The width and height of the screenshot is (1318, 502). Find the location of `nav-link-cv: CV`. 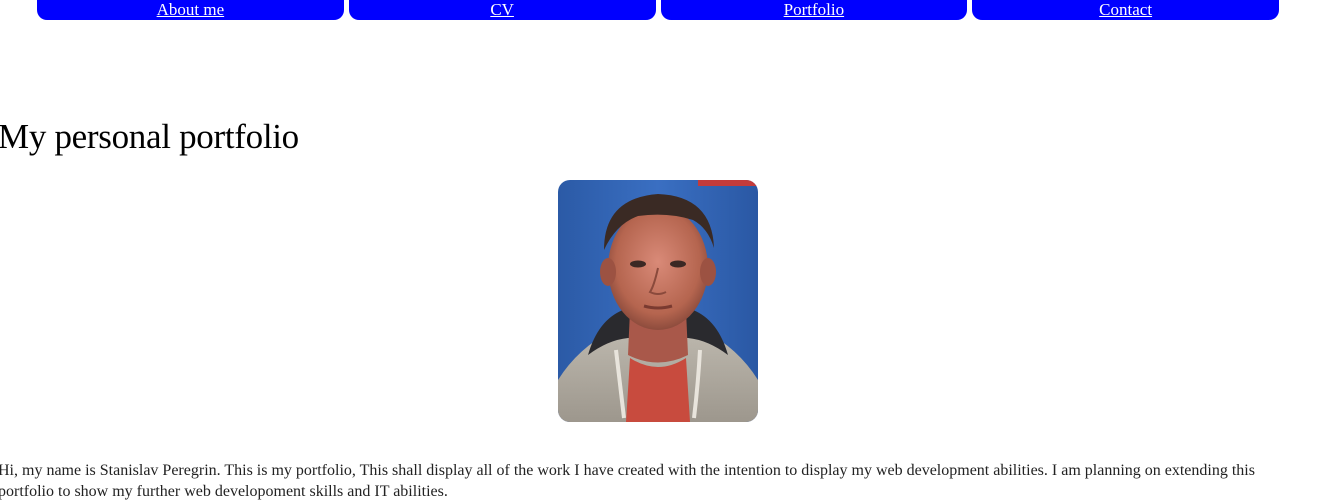

nav-link-cv: CV is located at coordinates (502, 10).